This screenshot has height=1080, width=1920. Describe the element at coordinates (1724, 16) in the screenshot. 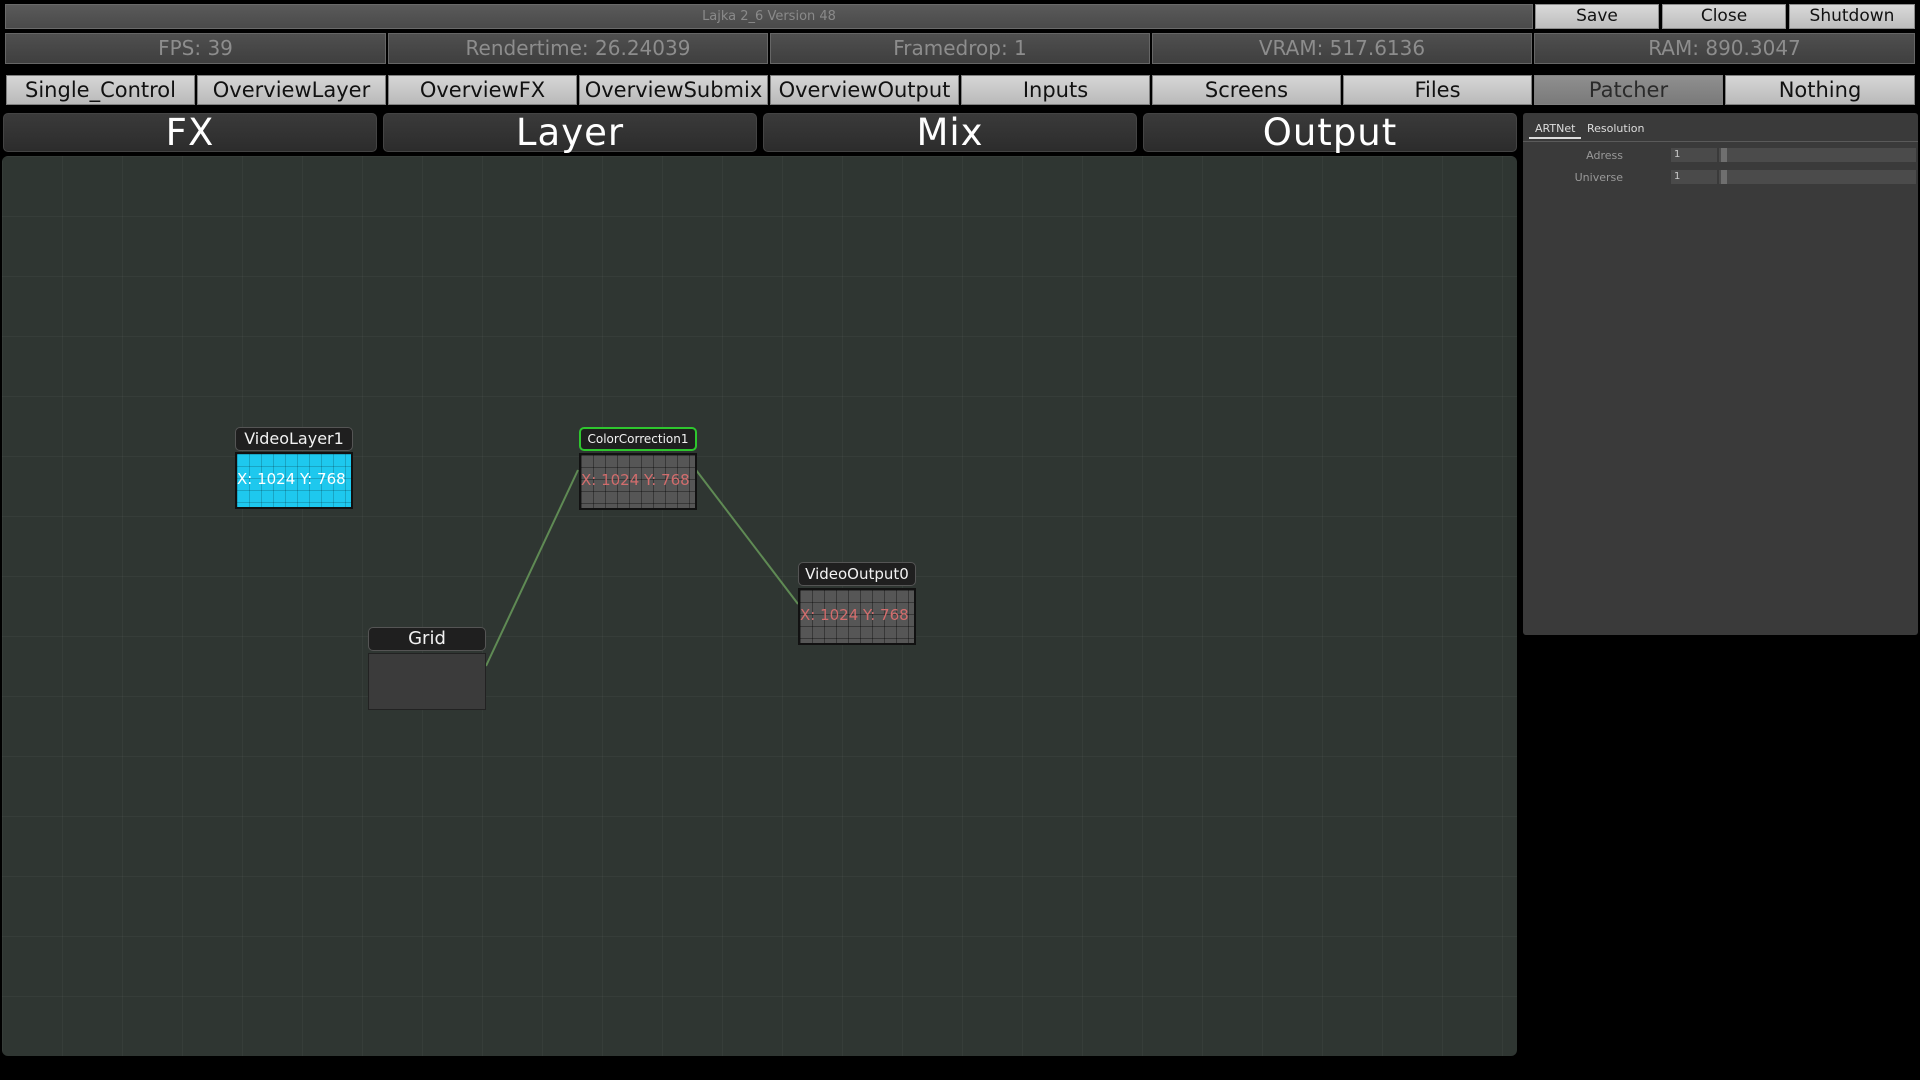

I see `close-button: Close` at that location.